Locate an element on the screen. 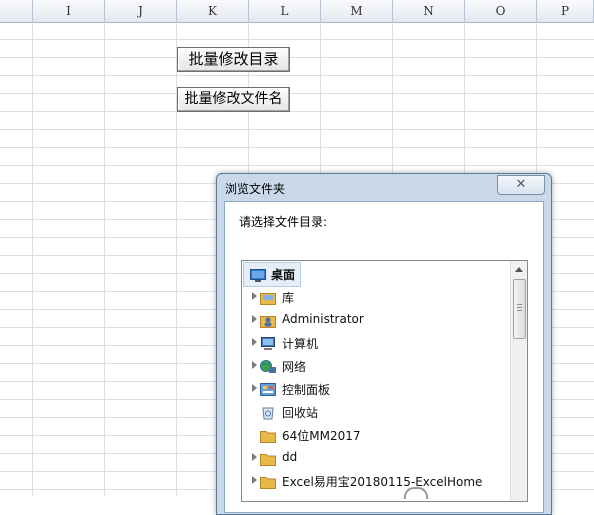 The height and width of the screenshot is (515, 594). column-header-o: O is located at coordinates (501, 11).